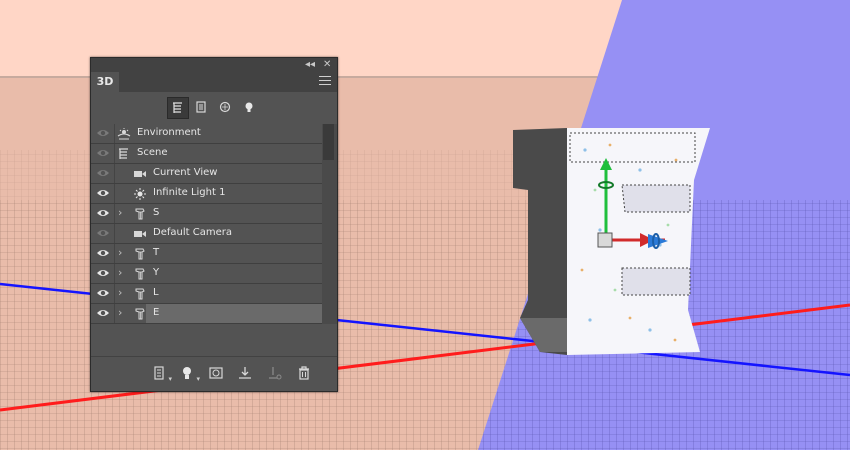  What do you see at coordinates (214, 65) in the screenshot?
I see `panel-title-bar: ◂◂ ✕` at bounding box center [214, 65].